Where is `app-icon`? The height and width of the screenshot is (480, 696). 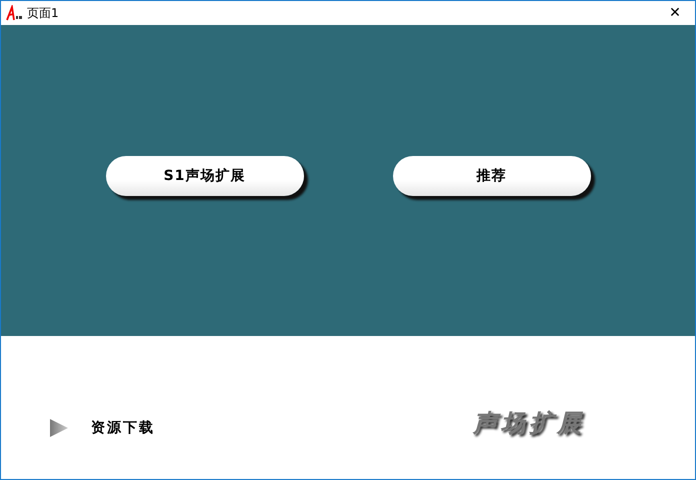
app-icon is located at coordinates (14, 13).